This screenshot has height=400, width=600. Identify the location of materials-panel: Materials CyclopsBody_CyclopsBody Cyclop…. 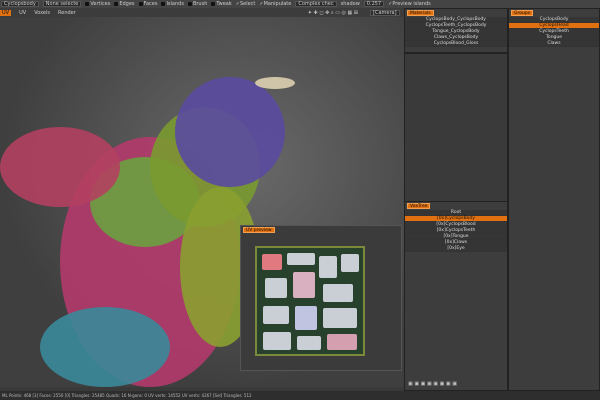
(456, 30).